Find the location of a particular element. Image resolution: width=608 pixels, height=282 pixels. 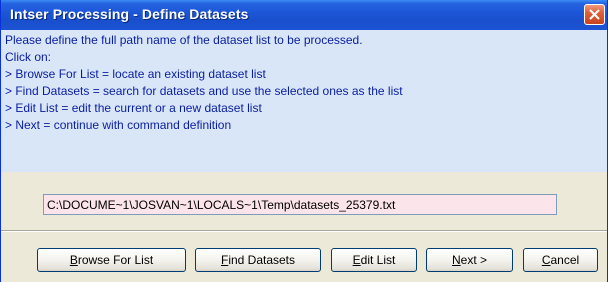

close-button is located at coordinates (594, 14).